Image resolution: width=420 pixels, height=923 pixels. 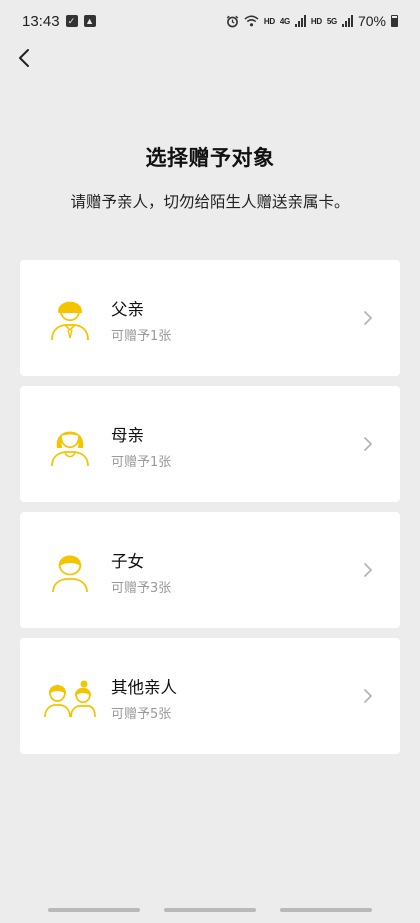 What do you see at coordinates (71, 21) in the screenshot?
I see `checkbox-notification-icon: ✓` at bounding box center [71, 21].